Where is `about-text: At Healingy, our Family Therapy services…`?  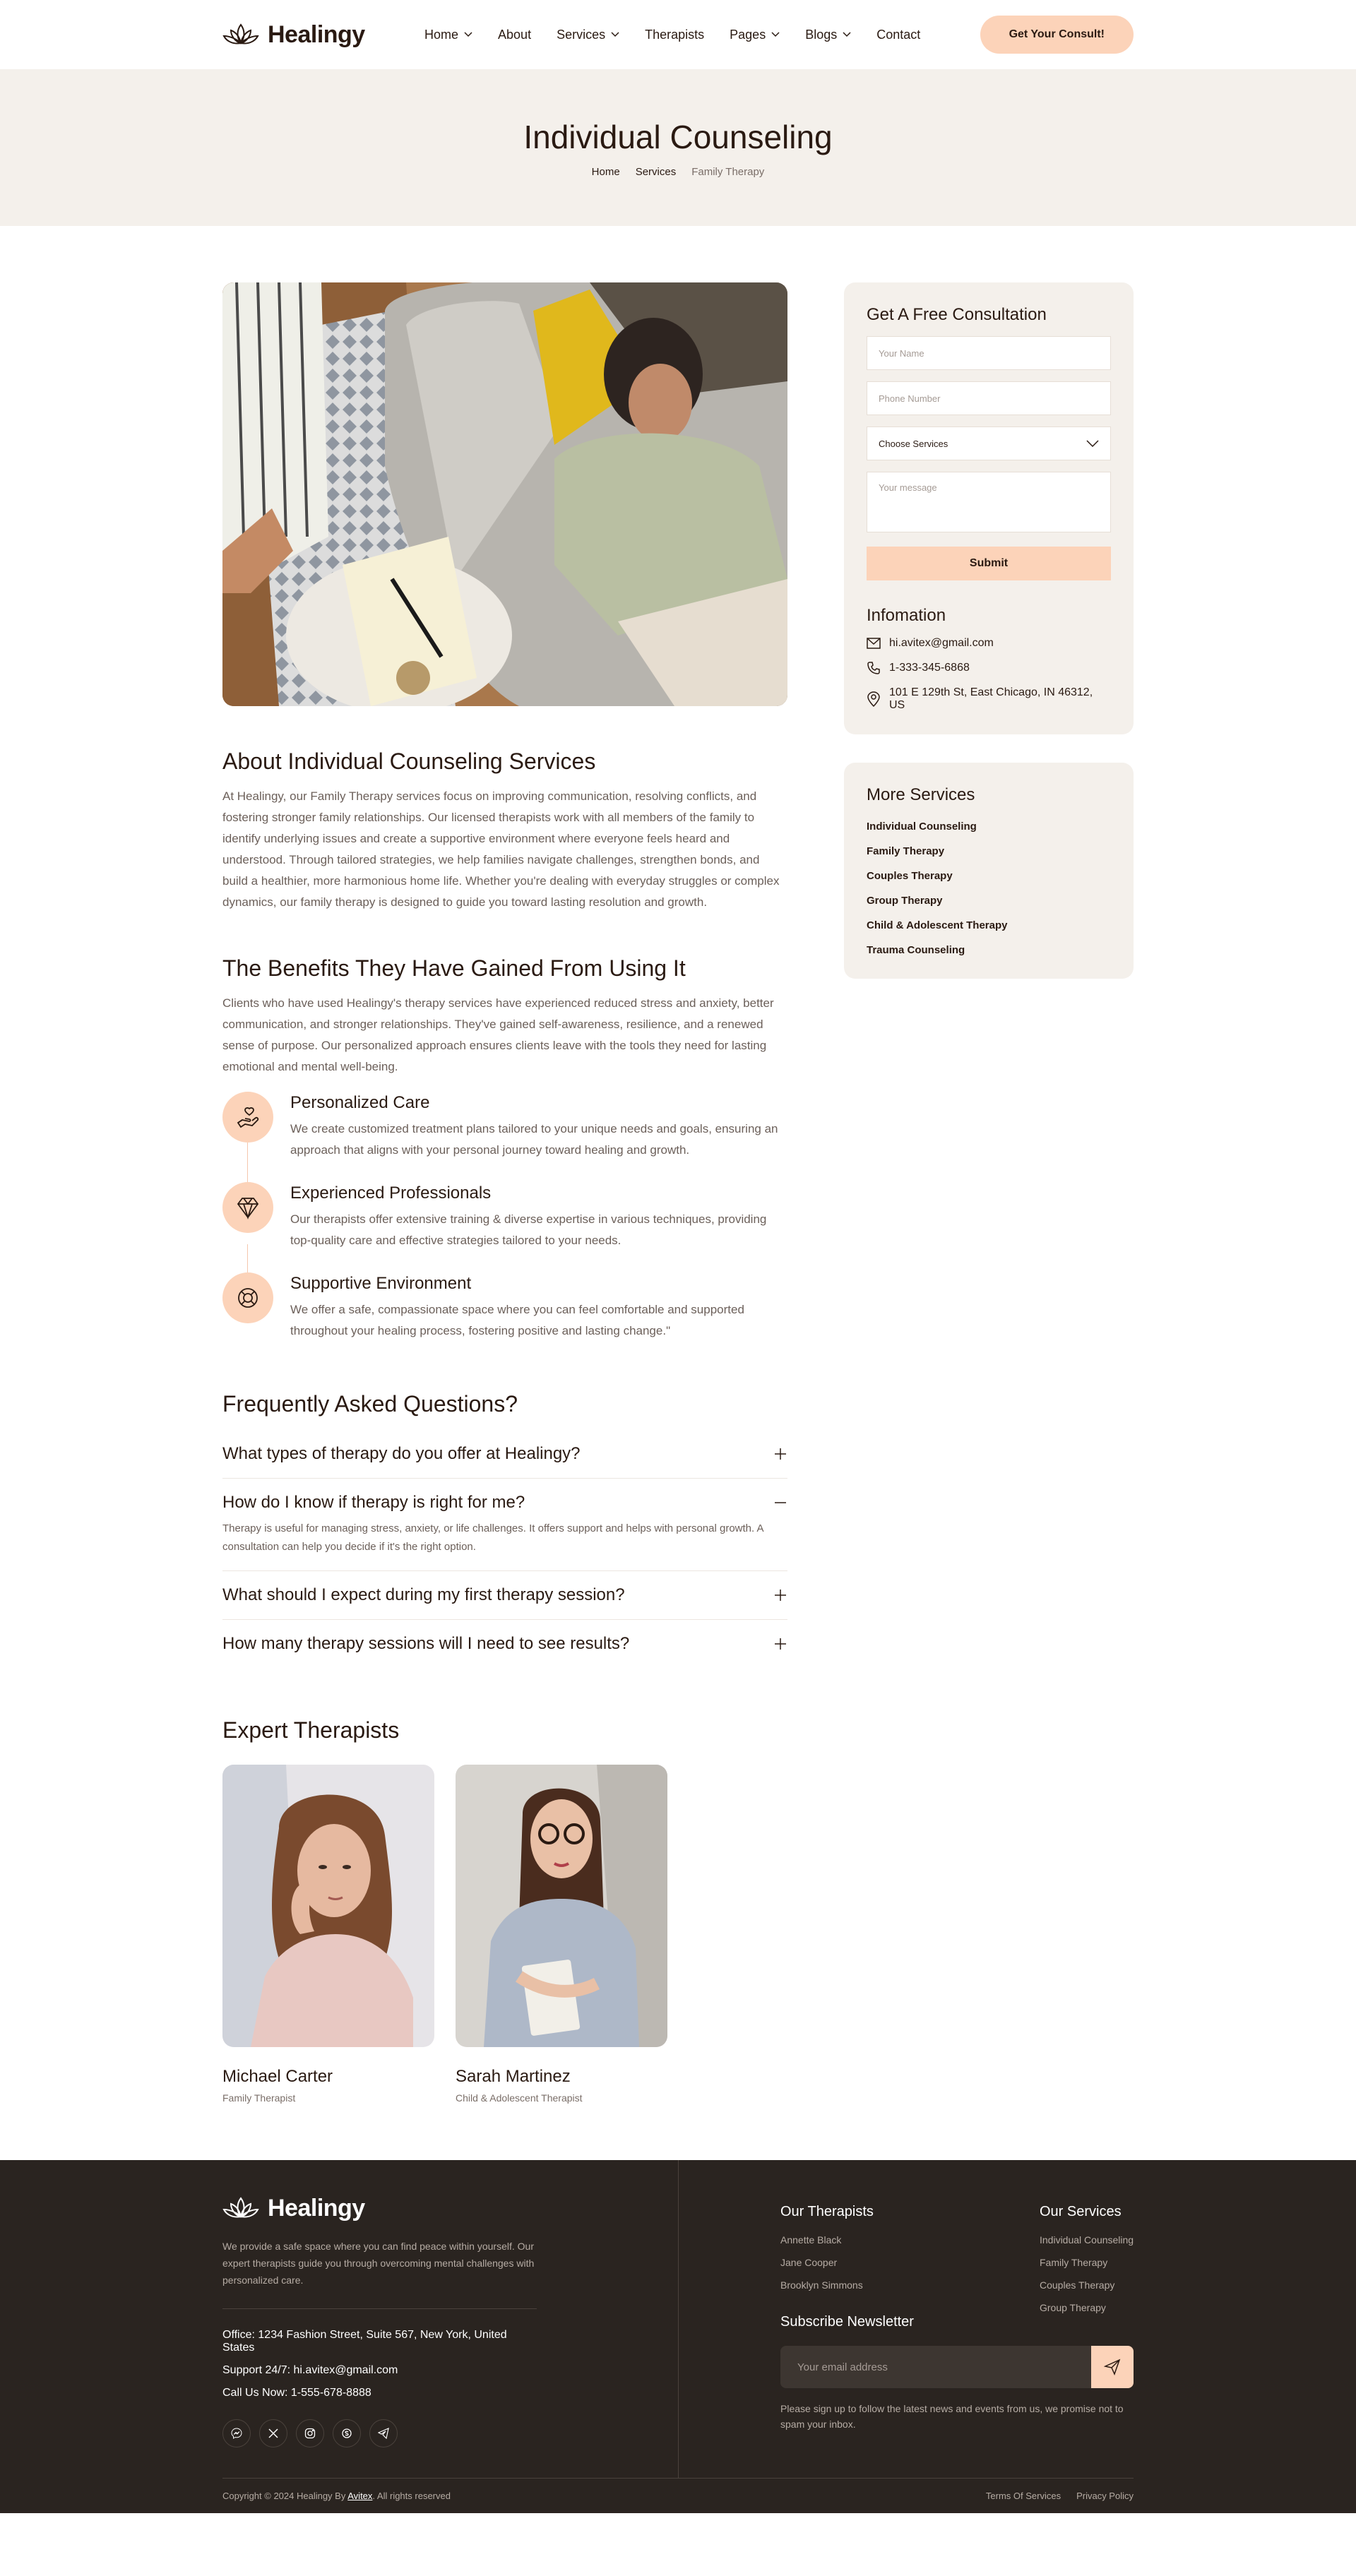 about-text: At Healingy, our Family Therapy services… is located at coordinates (501, 849).